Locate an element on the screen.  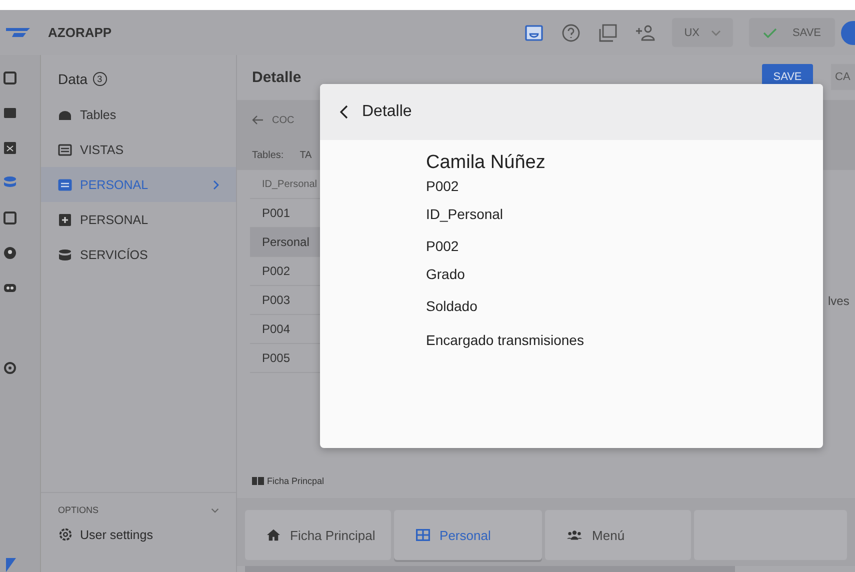
card-icon is located at coordinates (258, 481).